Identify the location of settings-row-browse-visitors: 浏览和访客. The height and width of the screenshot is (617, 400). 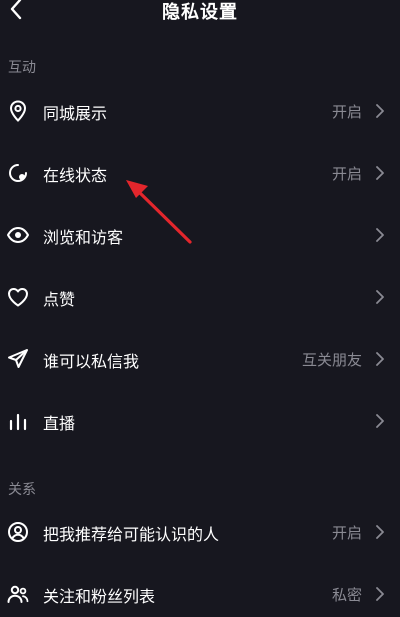
(200, 235).